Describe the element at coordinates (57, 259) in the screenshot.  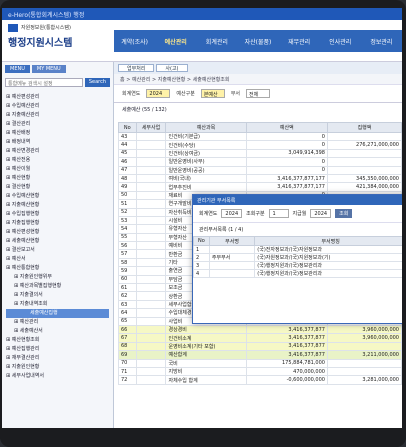
I see `sidebar-item: ⊞ 예산서` at that location.